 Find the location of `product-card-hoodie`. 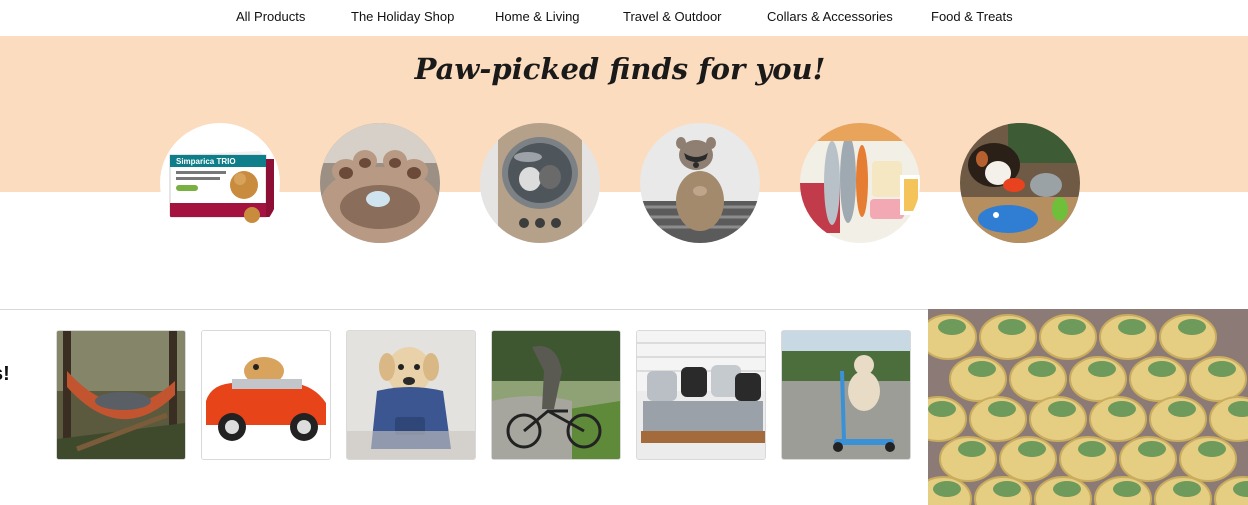

product-card-hoodie is located at coordinates (411, 395).